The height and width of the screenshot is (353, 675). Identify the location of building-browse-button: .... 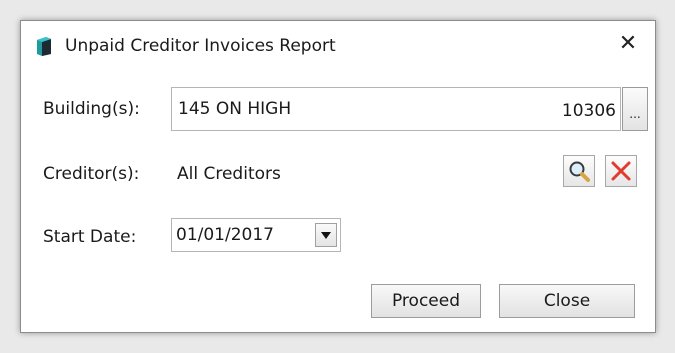
(635, 109).